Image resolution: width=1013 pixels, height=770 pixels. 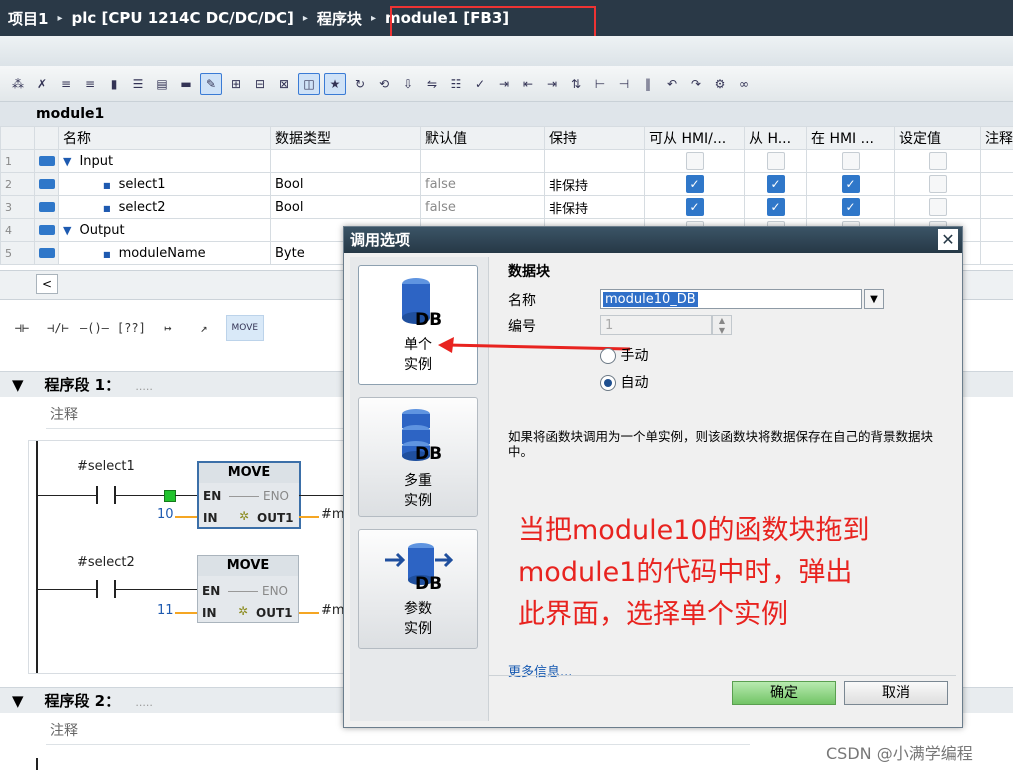 I want to click on var-name-cell: ■ moduleName, so click(x=164, y=253).